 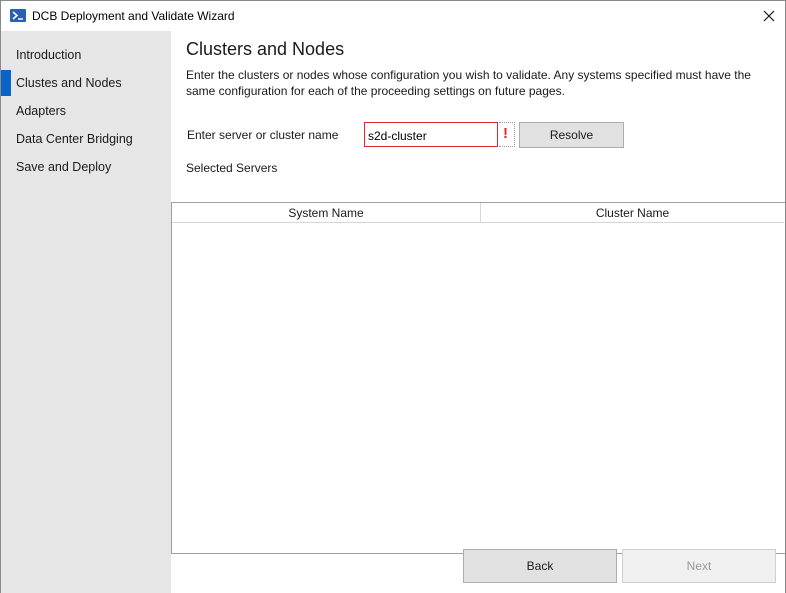 I want to click on sidebar-item-label: Data Center Bridging, so click(x=74, y=139).